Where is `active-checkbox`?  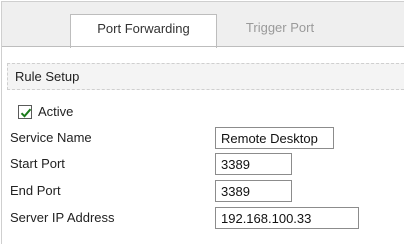 active-checkbox is located at coordinates (25, 112).